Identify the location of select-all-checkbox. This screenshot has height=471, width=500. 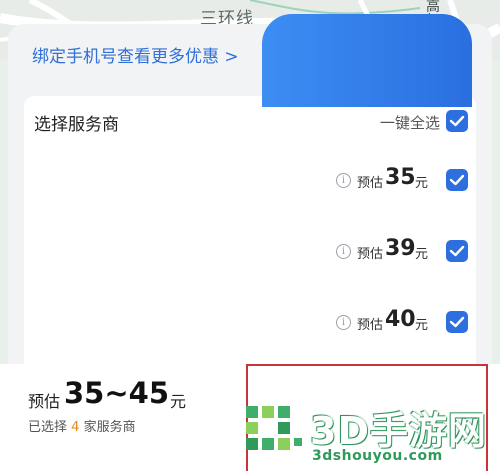
(457, 121).